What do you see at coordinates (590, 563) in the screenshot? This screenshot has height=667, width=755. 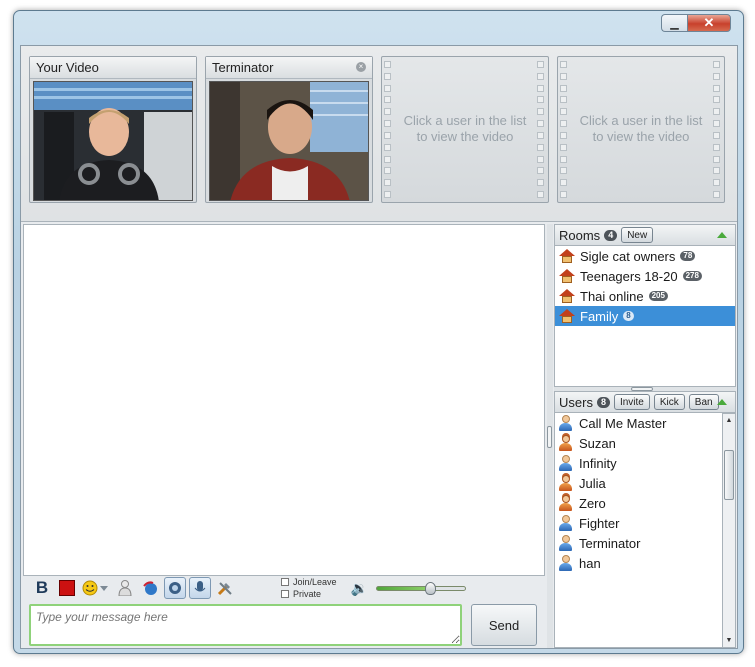 I see `user-name: han` at bounding box center [590, 563].